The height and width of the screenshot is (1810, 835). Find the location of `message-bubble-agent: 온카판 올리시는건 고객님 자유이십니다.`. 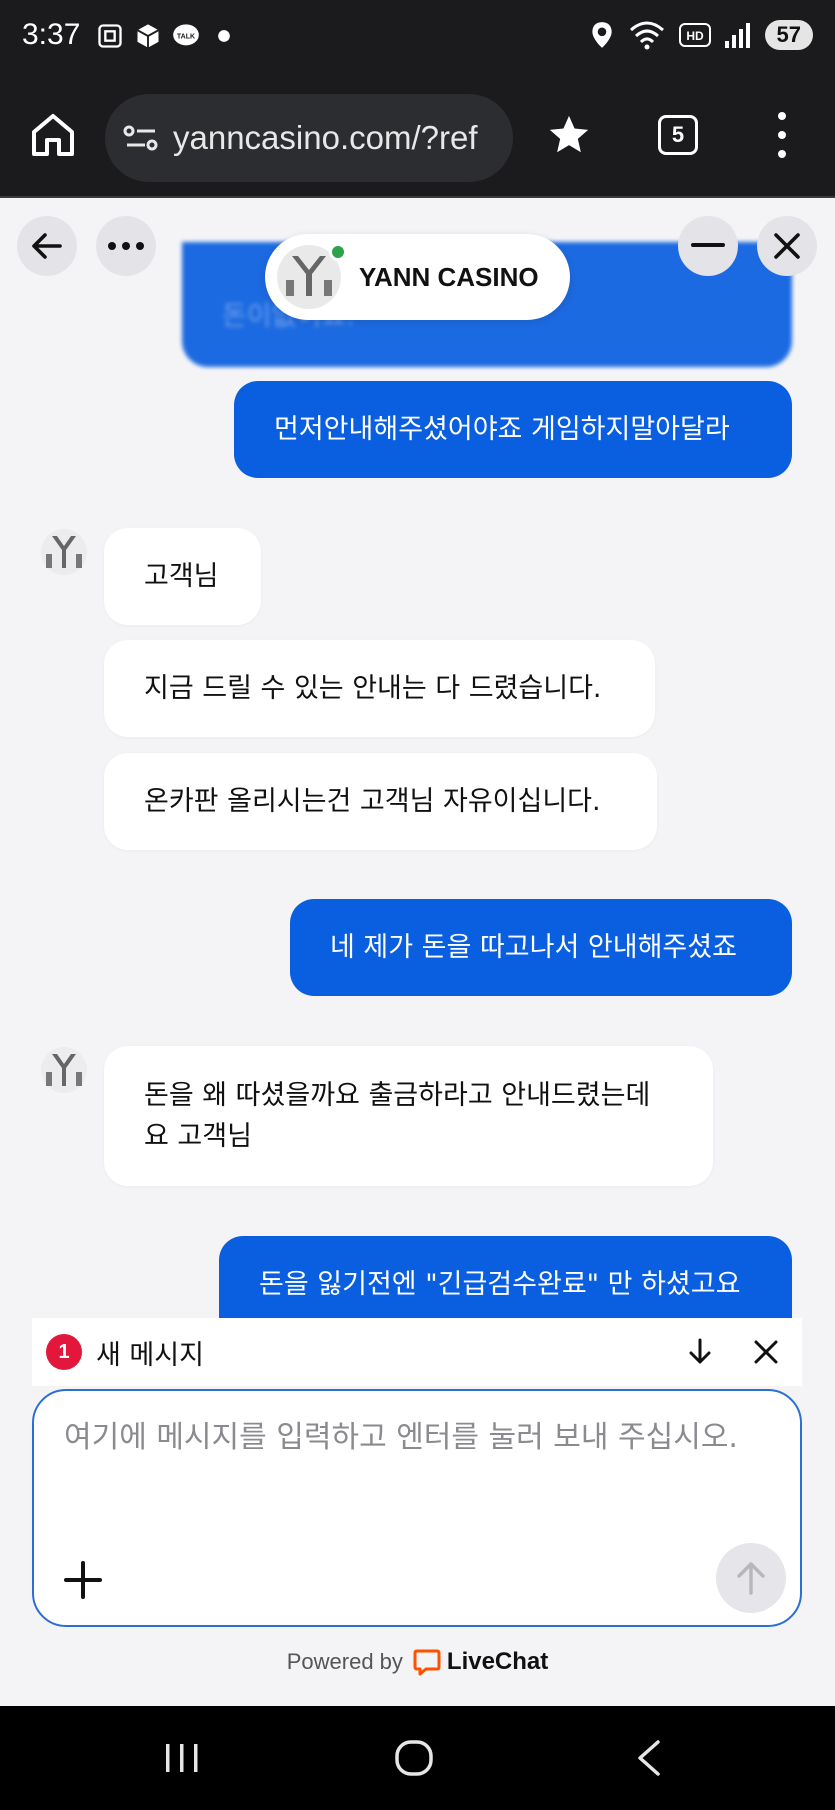

message-bubble-agent: 온카판 올리시는건 고객님 자유이십니다. is located at coordinates (380, 801).